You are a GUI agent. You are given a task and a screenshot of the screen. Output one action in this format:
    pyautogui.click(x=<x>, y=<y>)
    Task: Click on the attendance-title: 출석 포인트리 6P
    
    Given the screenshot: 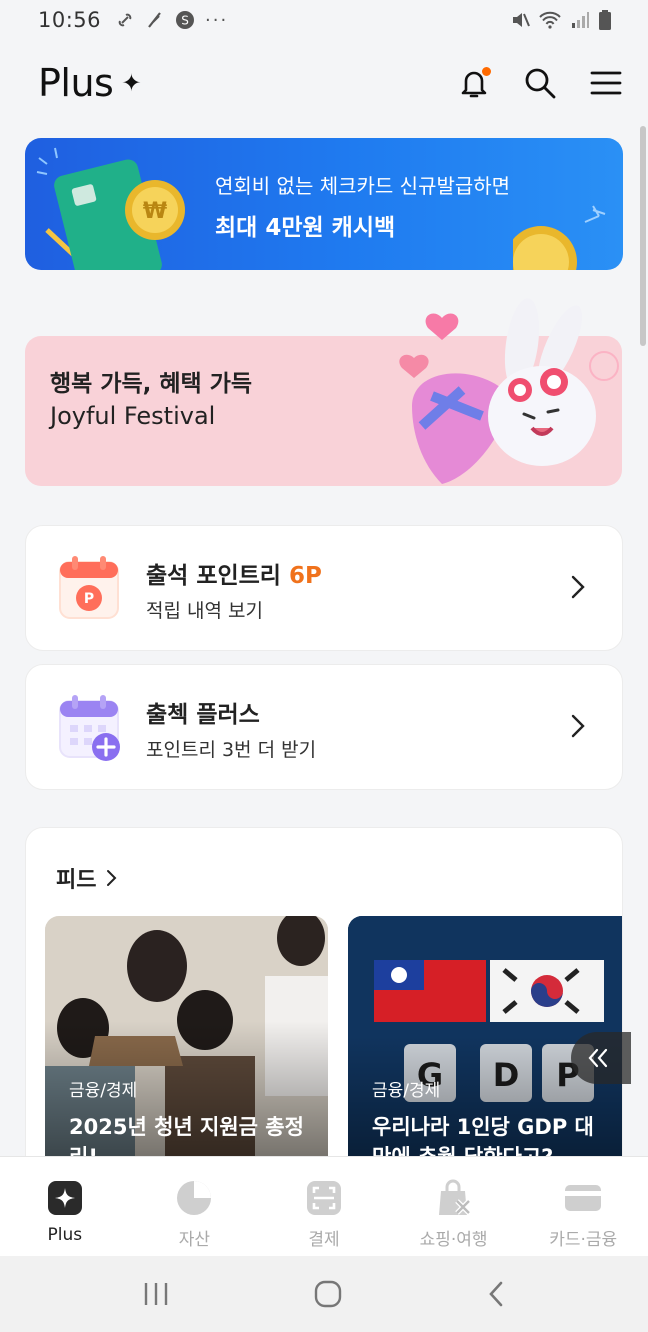 What is the action you would take?
    pyautogui.click(x=234, y=573)
    